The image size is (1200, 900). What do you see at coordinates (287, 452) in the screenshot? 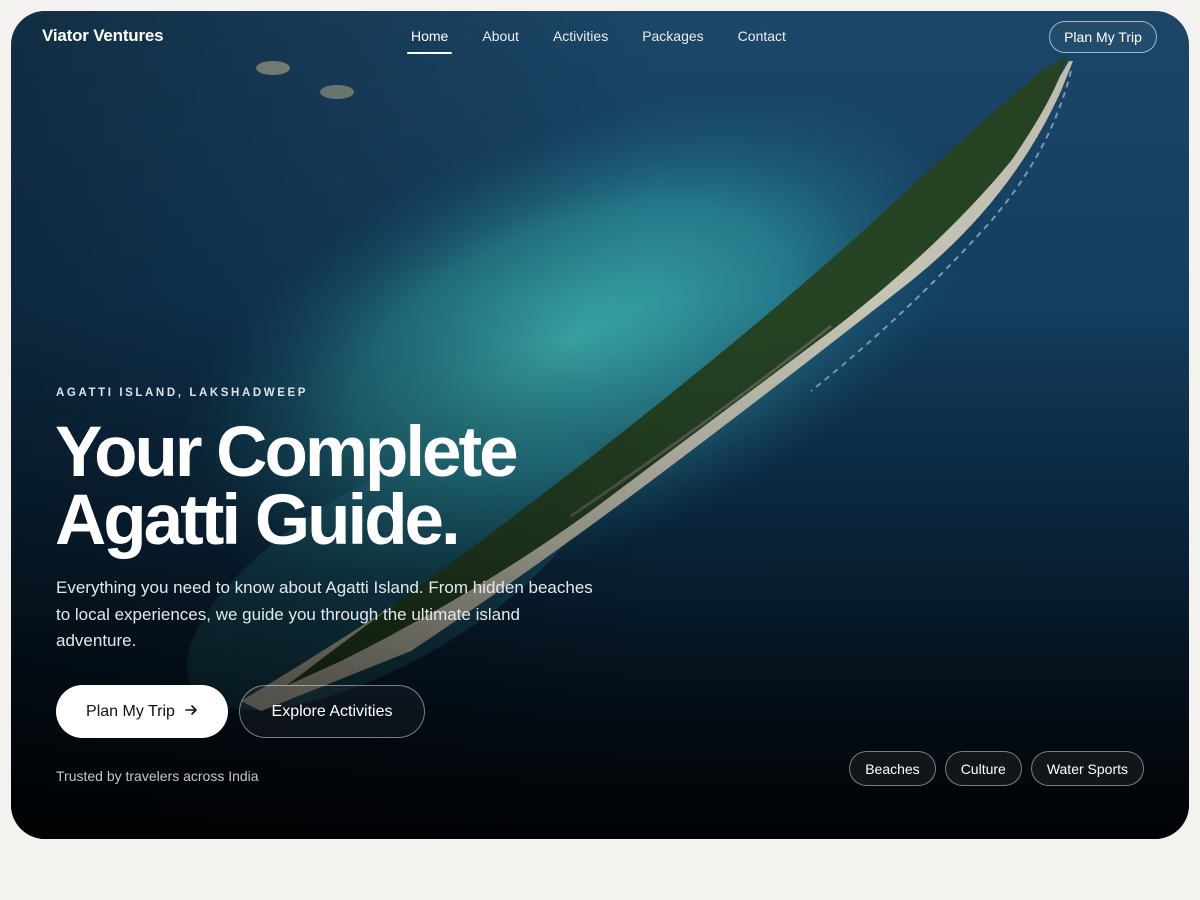
I see `hero-title-line-1: Your Complete` at bounding box center [287, 452].